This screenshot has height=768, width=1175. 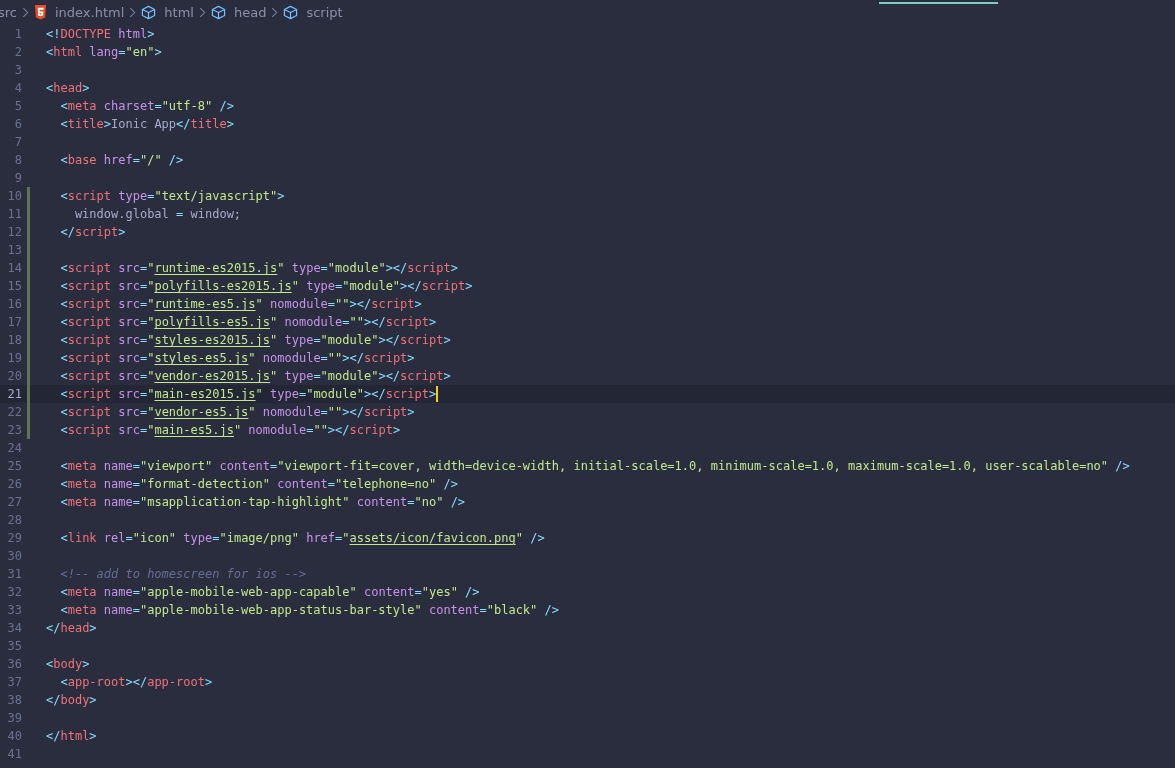 What do you see at coordinates (14, 250) in the screenshot?
I see `line-number: 13` at bounding box center [14, 250].